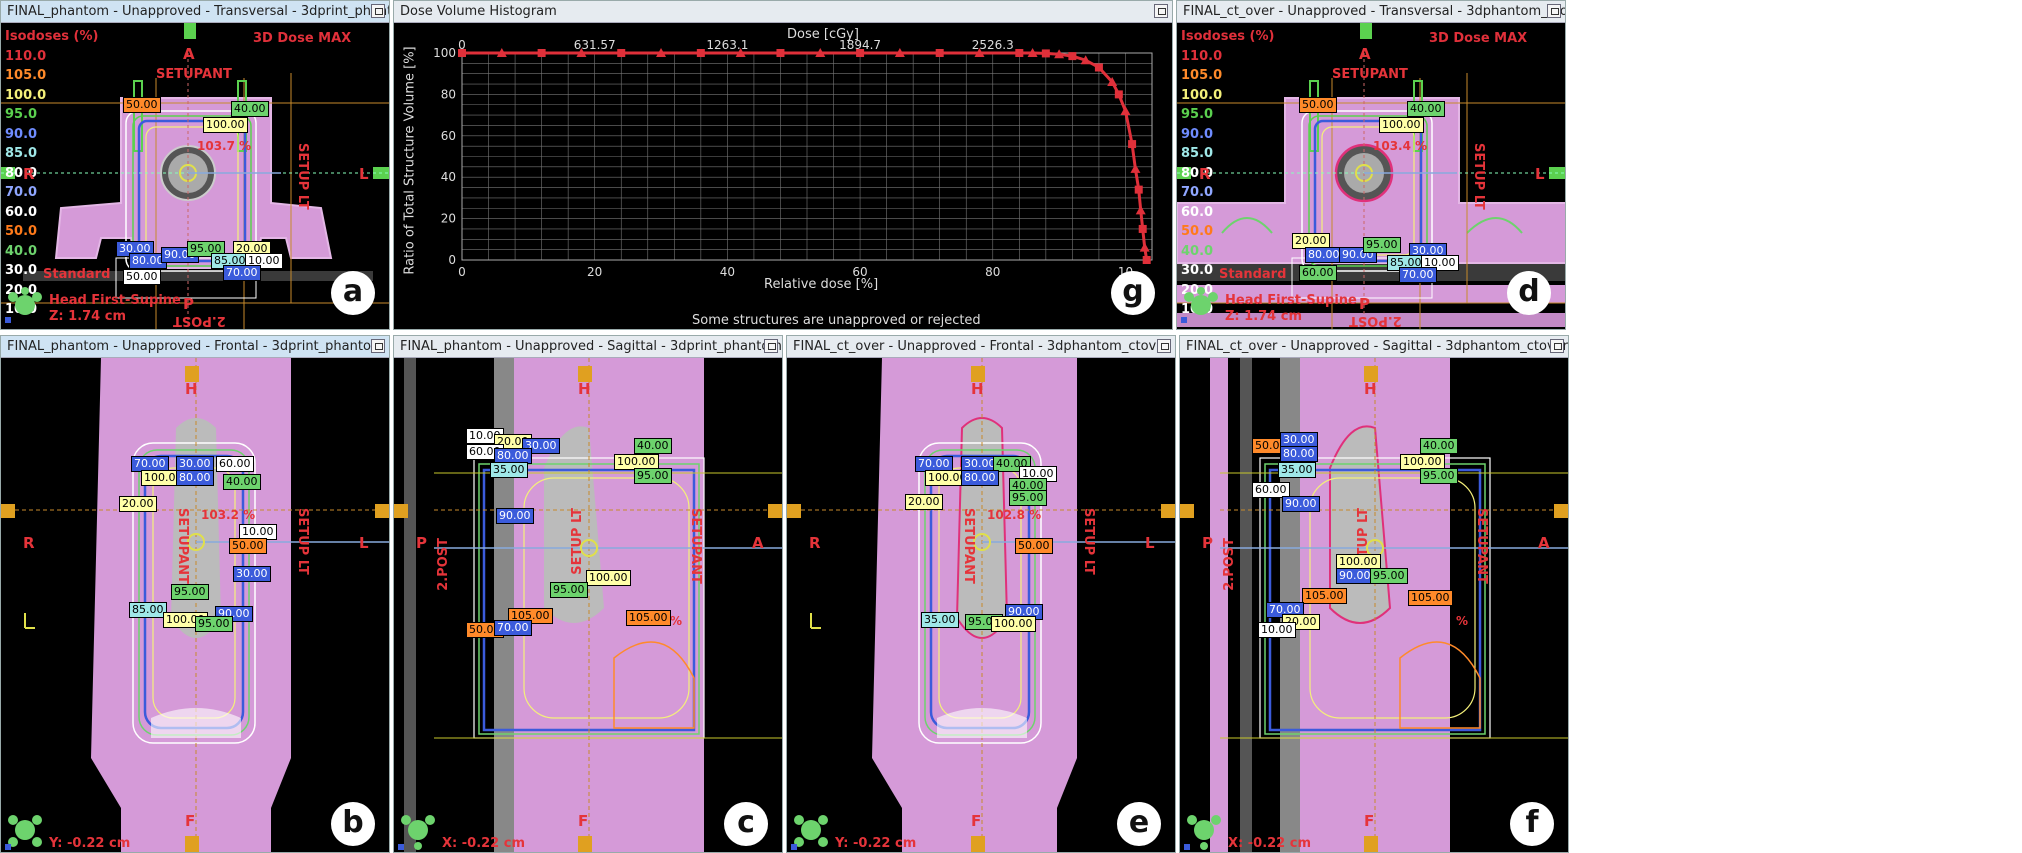  Describe the element at coordinates (1197, 212) in the screenshot. I see `isodose-level: 60.0` at that location.